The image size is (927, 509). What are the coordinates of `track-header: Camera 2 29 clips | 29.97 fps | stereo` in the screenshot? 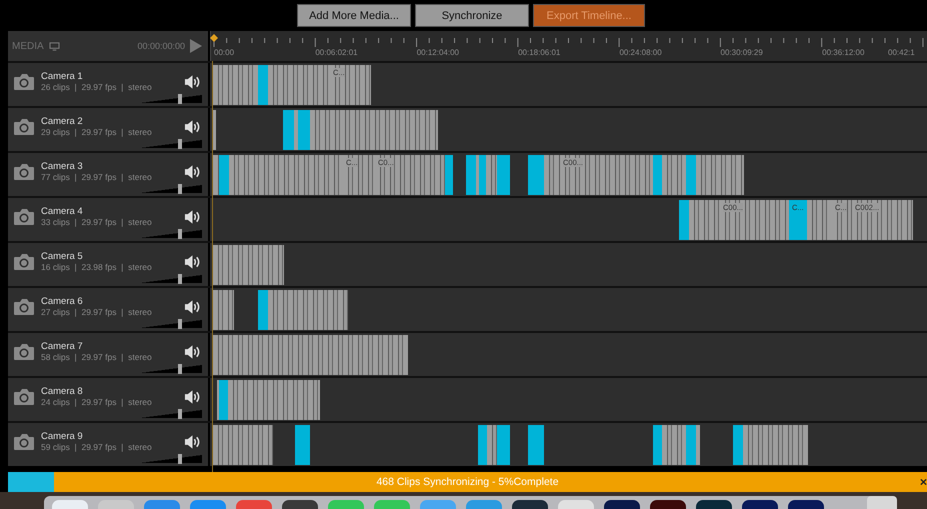 It's located at (108, 129).